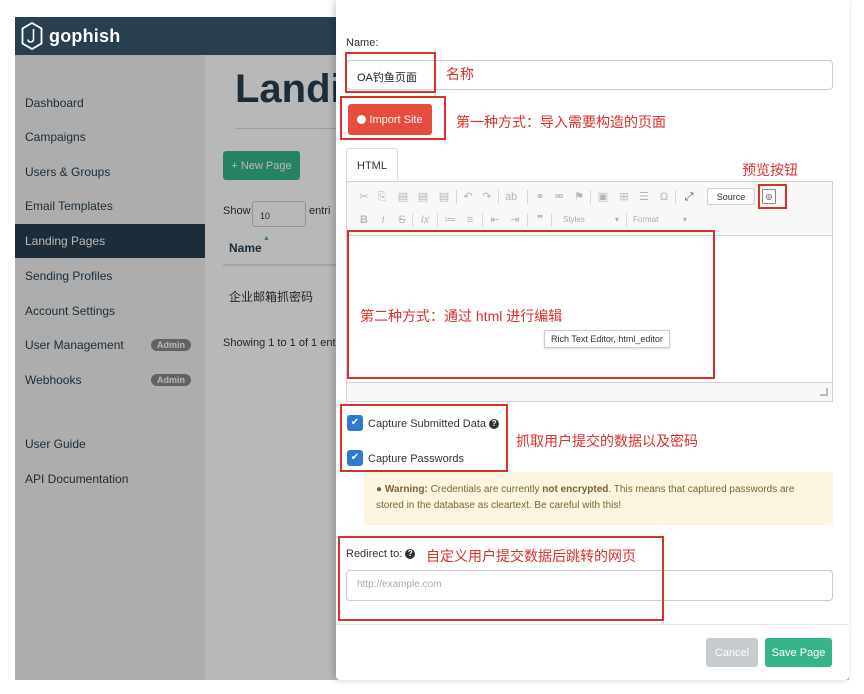 The width and height of the screenshot is (864, 694). I want to click on gophish-logo-icon, so click(32, 36).